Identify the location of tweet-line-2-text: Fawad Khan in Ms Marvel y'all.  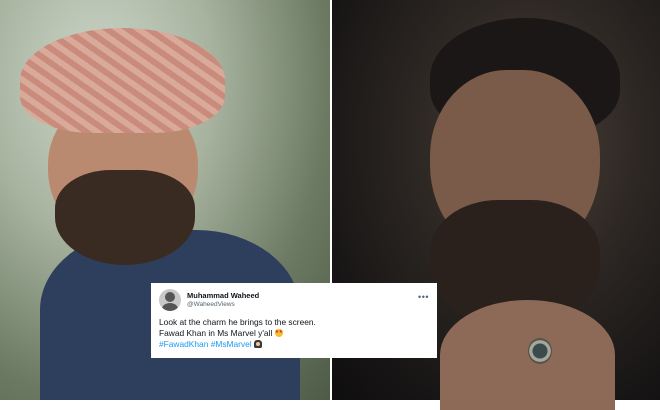
(216, 333).